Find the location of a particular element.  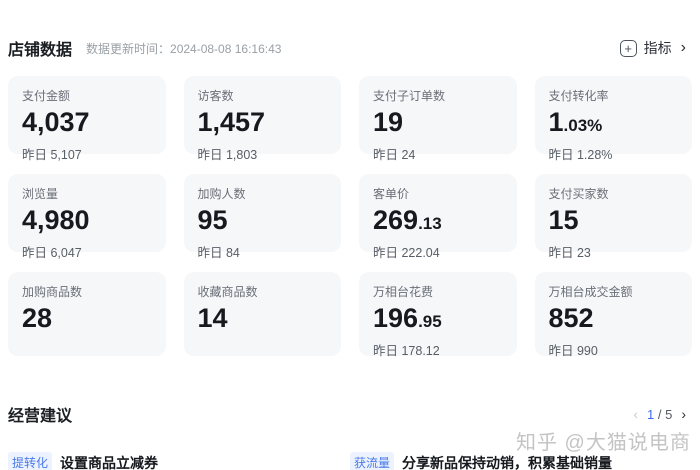

metric-card-cart-users: 加购人数 95 昨日 84 is located at coordinates (262, 217).